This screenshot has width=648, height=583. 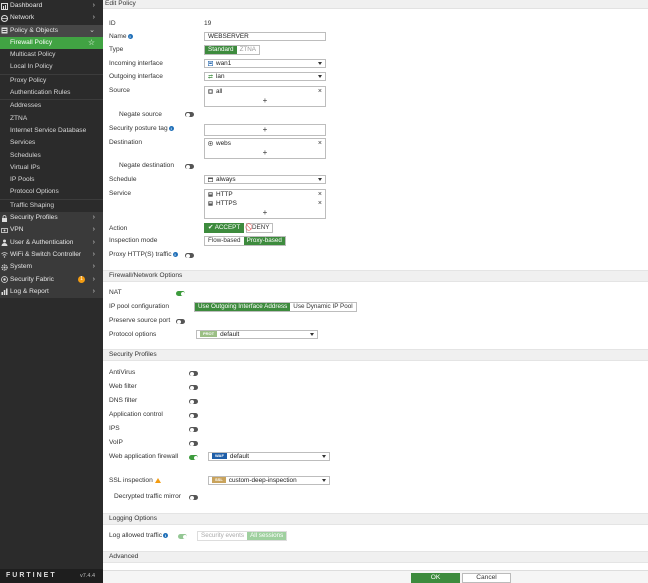 What do you see at coordinates (51, 131) in the screenshot?
I see `sidebar-item-internet-service-database: Internet Service Database` at bounding box center [51, 131].